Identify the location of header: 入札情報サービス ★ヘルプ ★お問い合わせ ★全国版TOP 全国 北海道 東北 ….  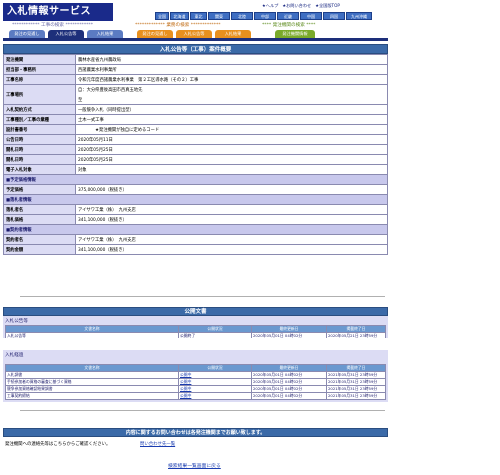
(195, 20).